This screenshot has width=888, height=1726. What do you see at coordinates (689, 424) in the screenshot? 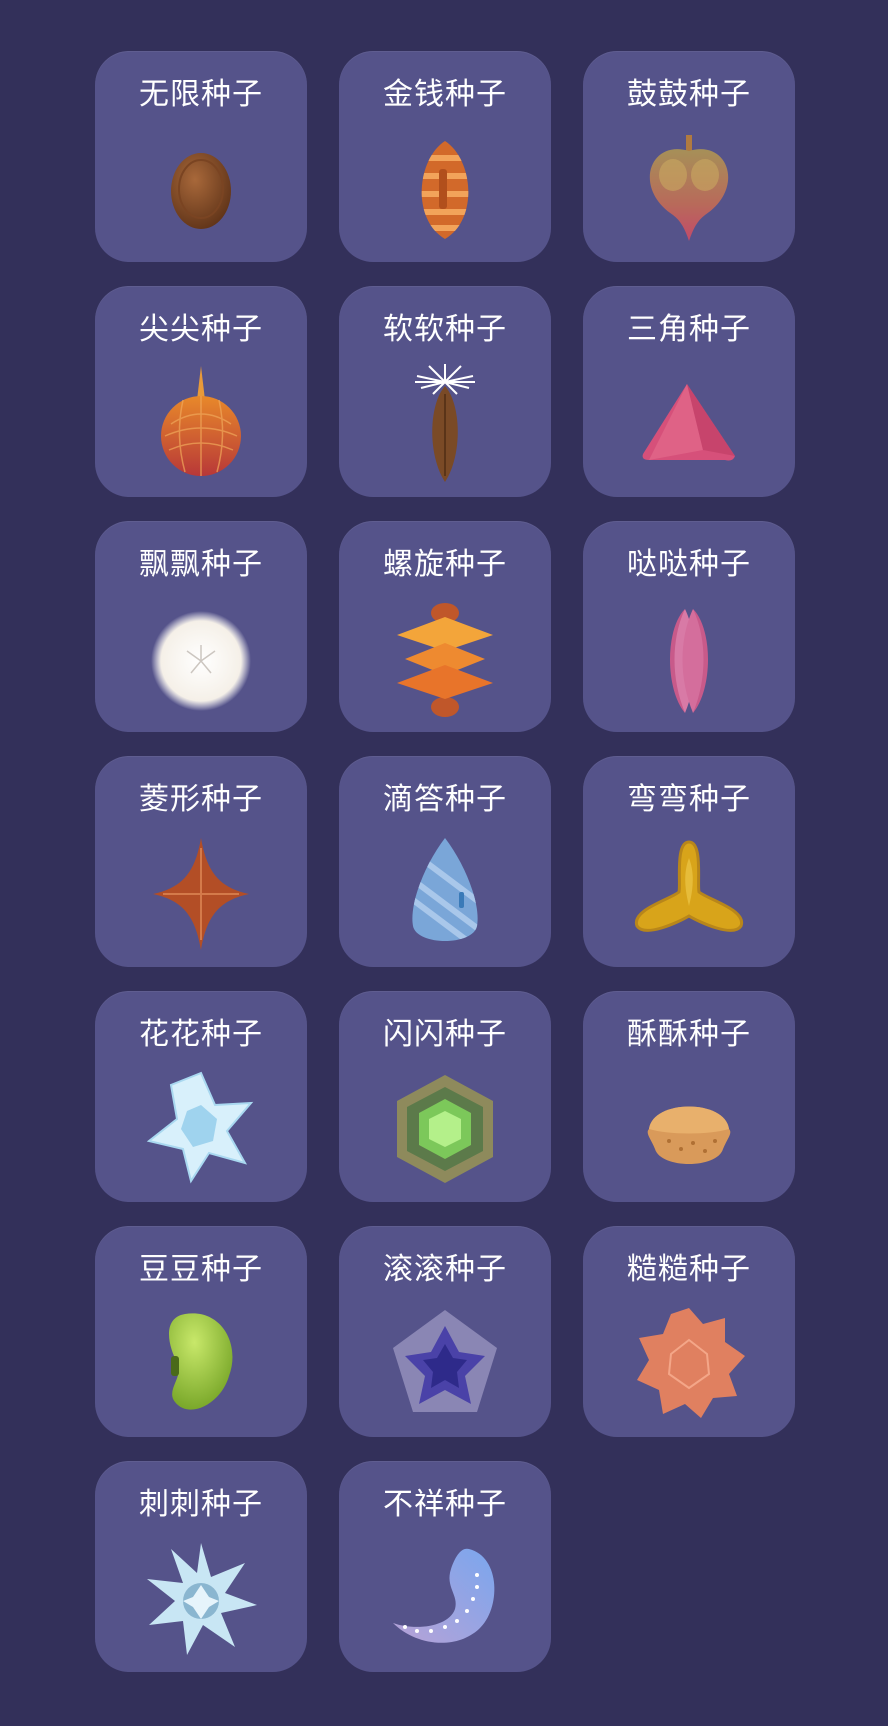
I see `pink-triangle-seed-icon` at bounding box center [689, 424].